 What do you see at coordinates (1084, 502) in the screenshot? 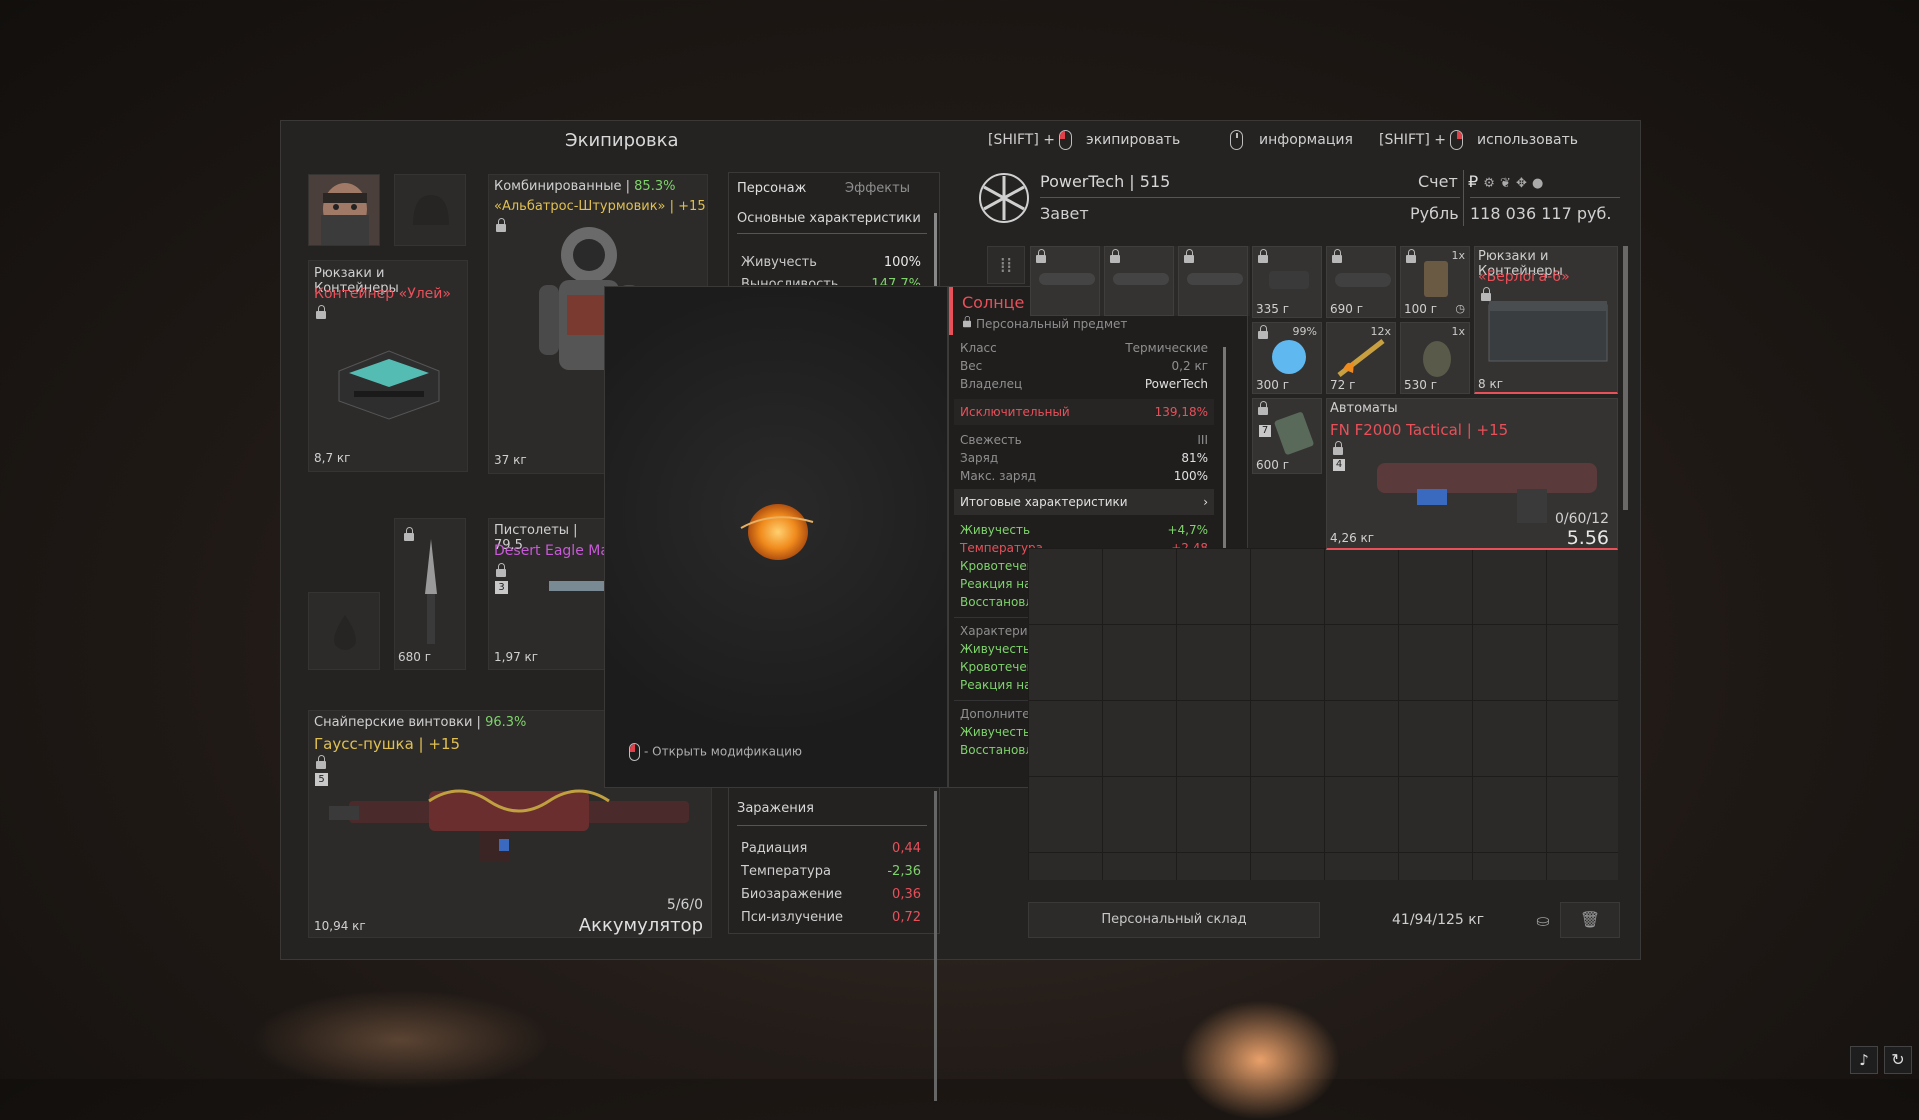
I see `final-stats-header: Итоговые характеристики ›` at bounding box center [1084, 502].